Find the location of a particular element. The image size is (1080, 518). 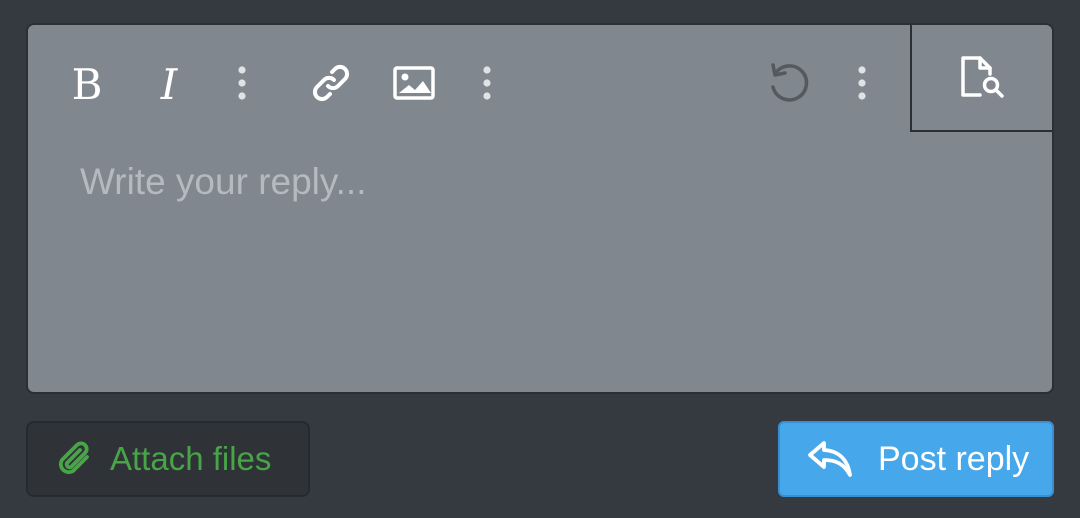

more-options-button is located at coordinates (862, 83).